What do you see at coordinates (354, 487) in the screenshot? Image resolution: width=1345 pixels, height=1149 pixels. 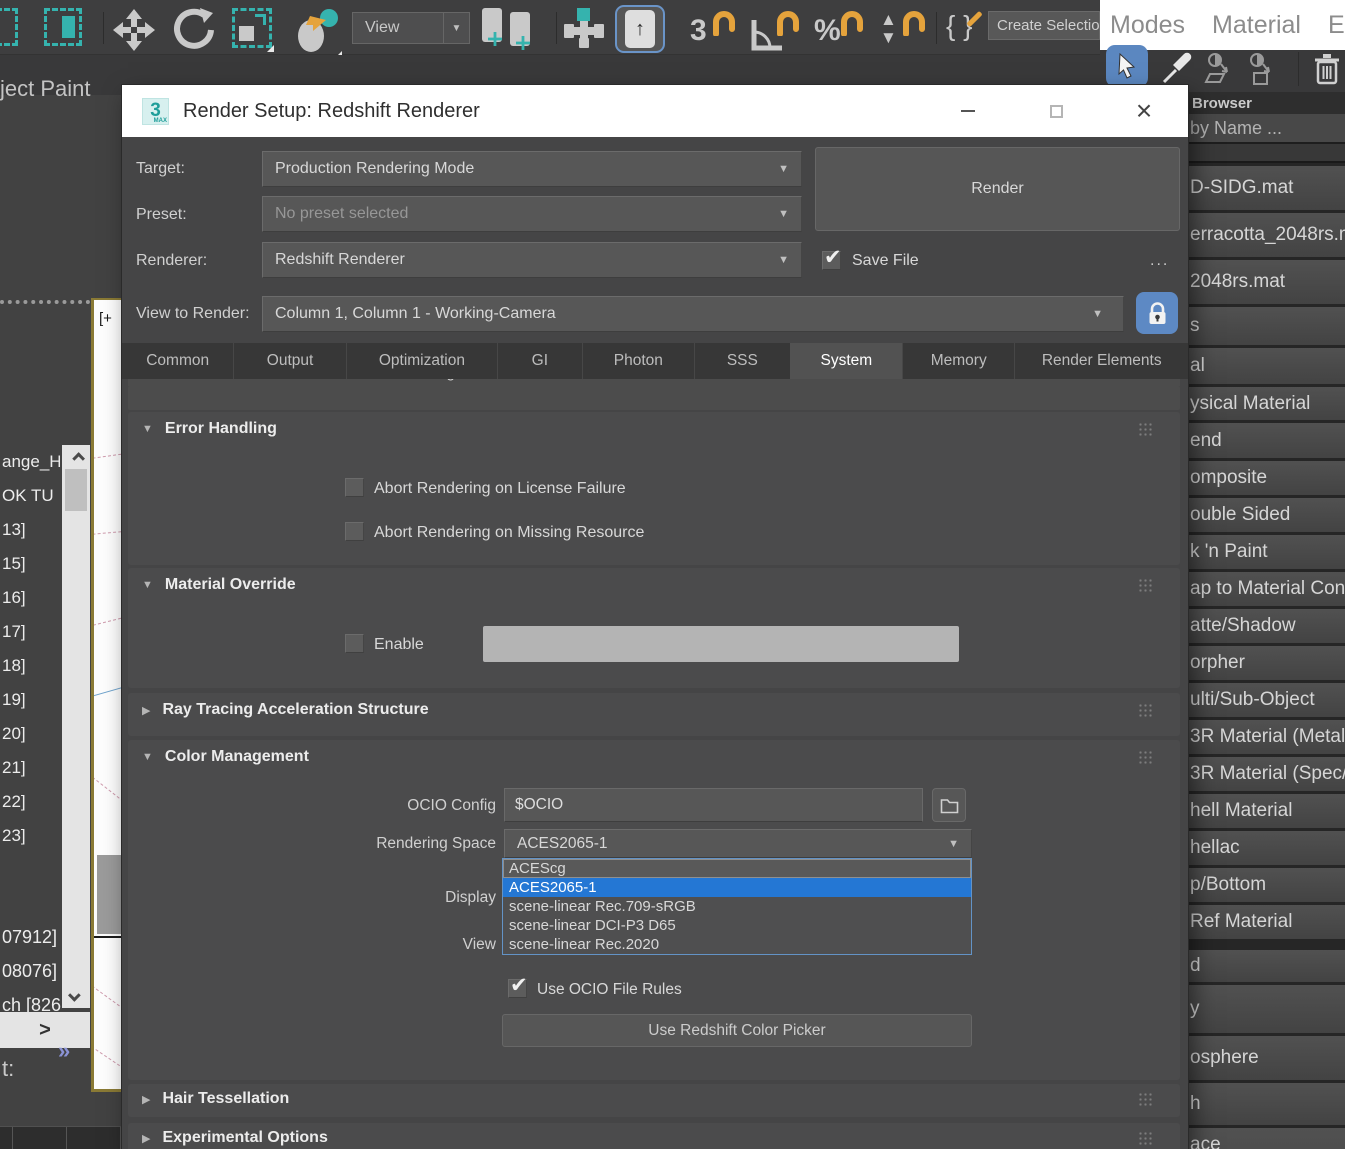 I see `abort-license-checkbox` at bounding box center [354, 487].